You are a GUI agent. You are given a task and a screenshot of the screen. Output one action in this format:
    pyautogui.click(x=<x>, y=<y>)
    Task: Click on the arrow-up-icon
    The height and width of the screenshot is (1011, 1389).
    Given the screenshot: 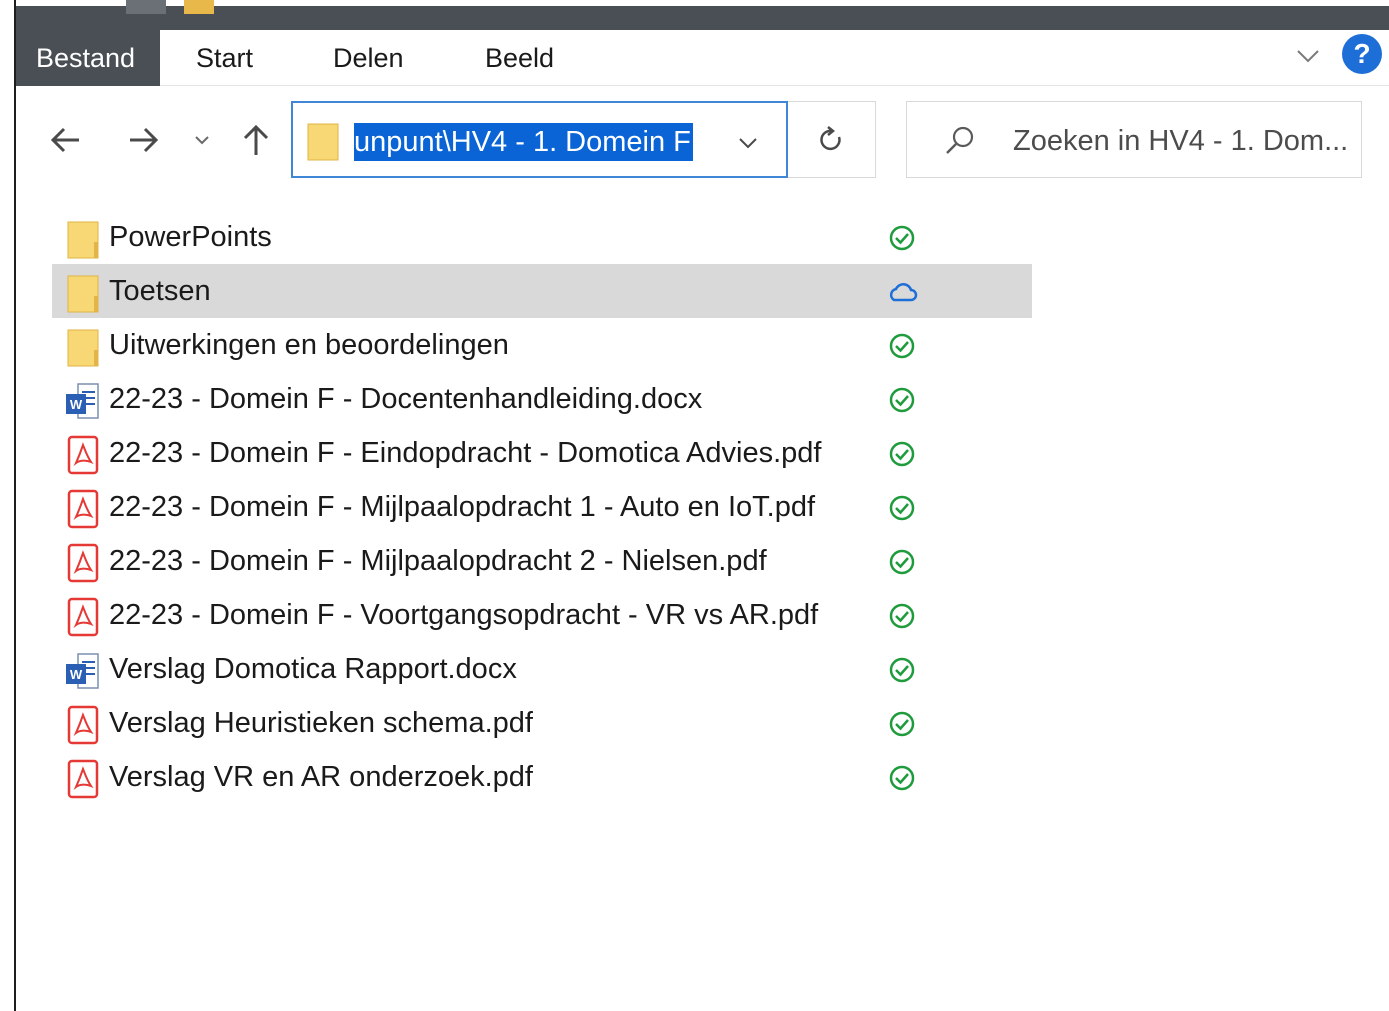 What is the action you would take?
    pyautogui.click(x=256, y=139)
    